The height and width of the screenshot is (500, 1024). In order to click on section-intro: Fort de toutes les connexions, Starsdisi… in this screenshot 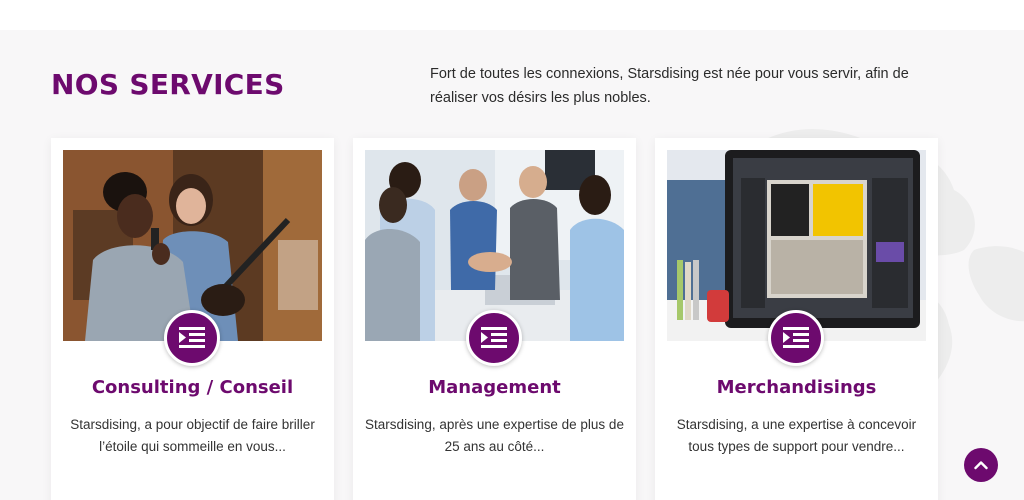, I will do `click(669, 86)`.